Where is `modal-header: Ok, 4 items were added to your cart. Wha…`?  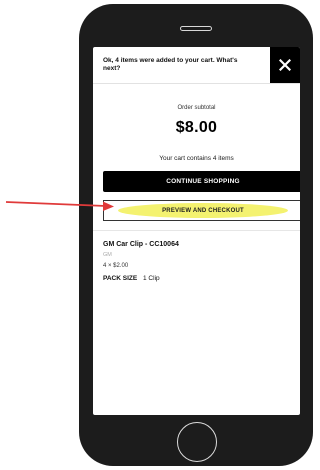
modal-header: Ok, 4 items were added to your cart. Wha… is located at coordinates (196, 65).